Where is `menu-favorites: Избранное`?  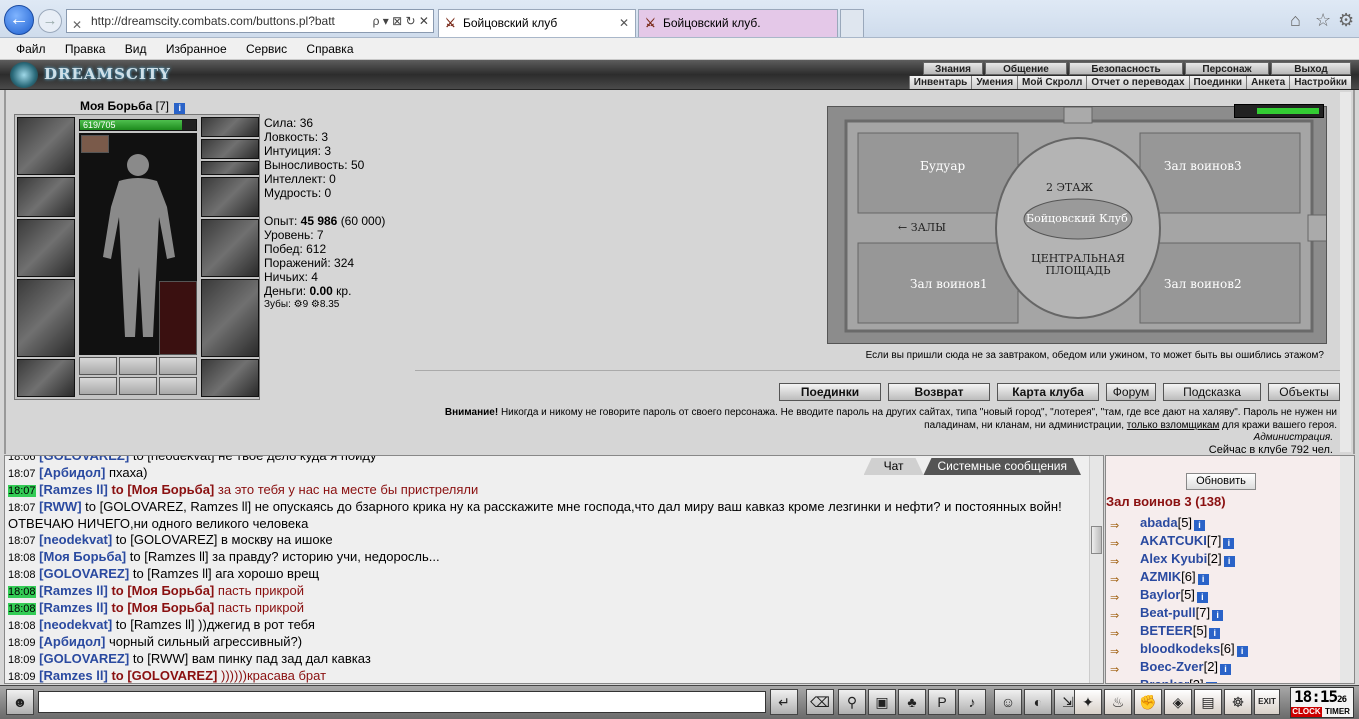
menu-favorites: Избранное is located at coordinates (196, 49).